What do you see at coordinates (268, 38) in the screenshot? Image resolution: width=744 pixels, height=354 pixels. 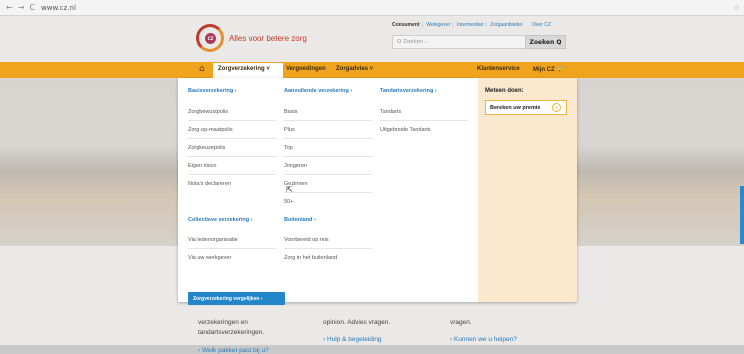 I see `tagline: Alles voor betere zorg` at bounding box center [268, 38].